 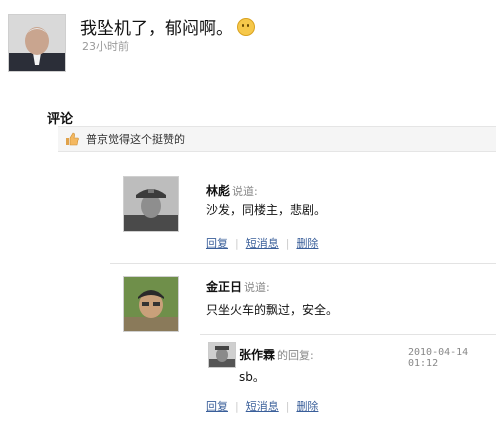 What do you see at coordinates (252, 377) in the screenshot?
I see `reply-body: sb。` at bounding box center [252, 377].